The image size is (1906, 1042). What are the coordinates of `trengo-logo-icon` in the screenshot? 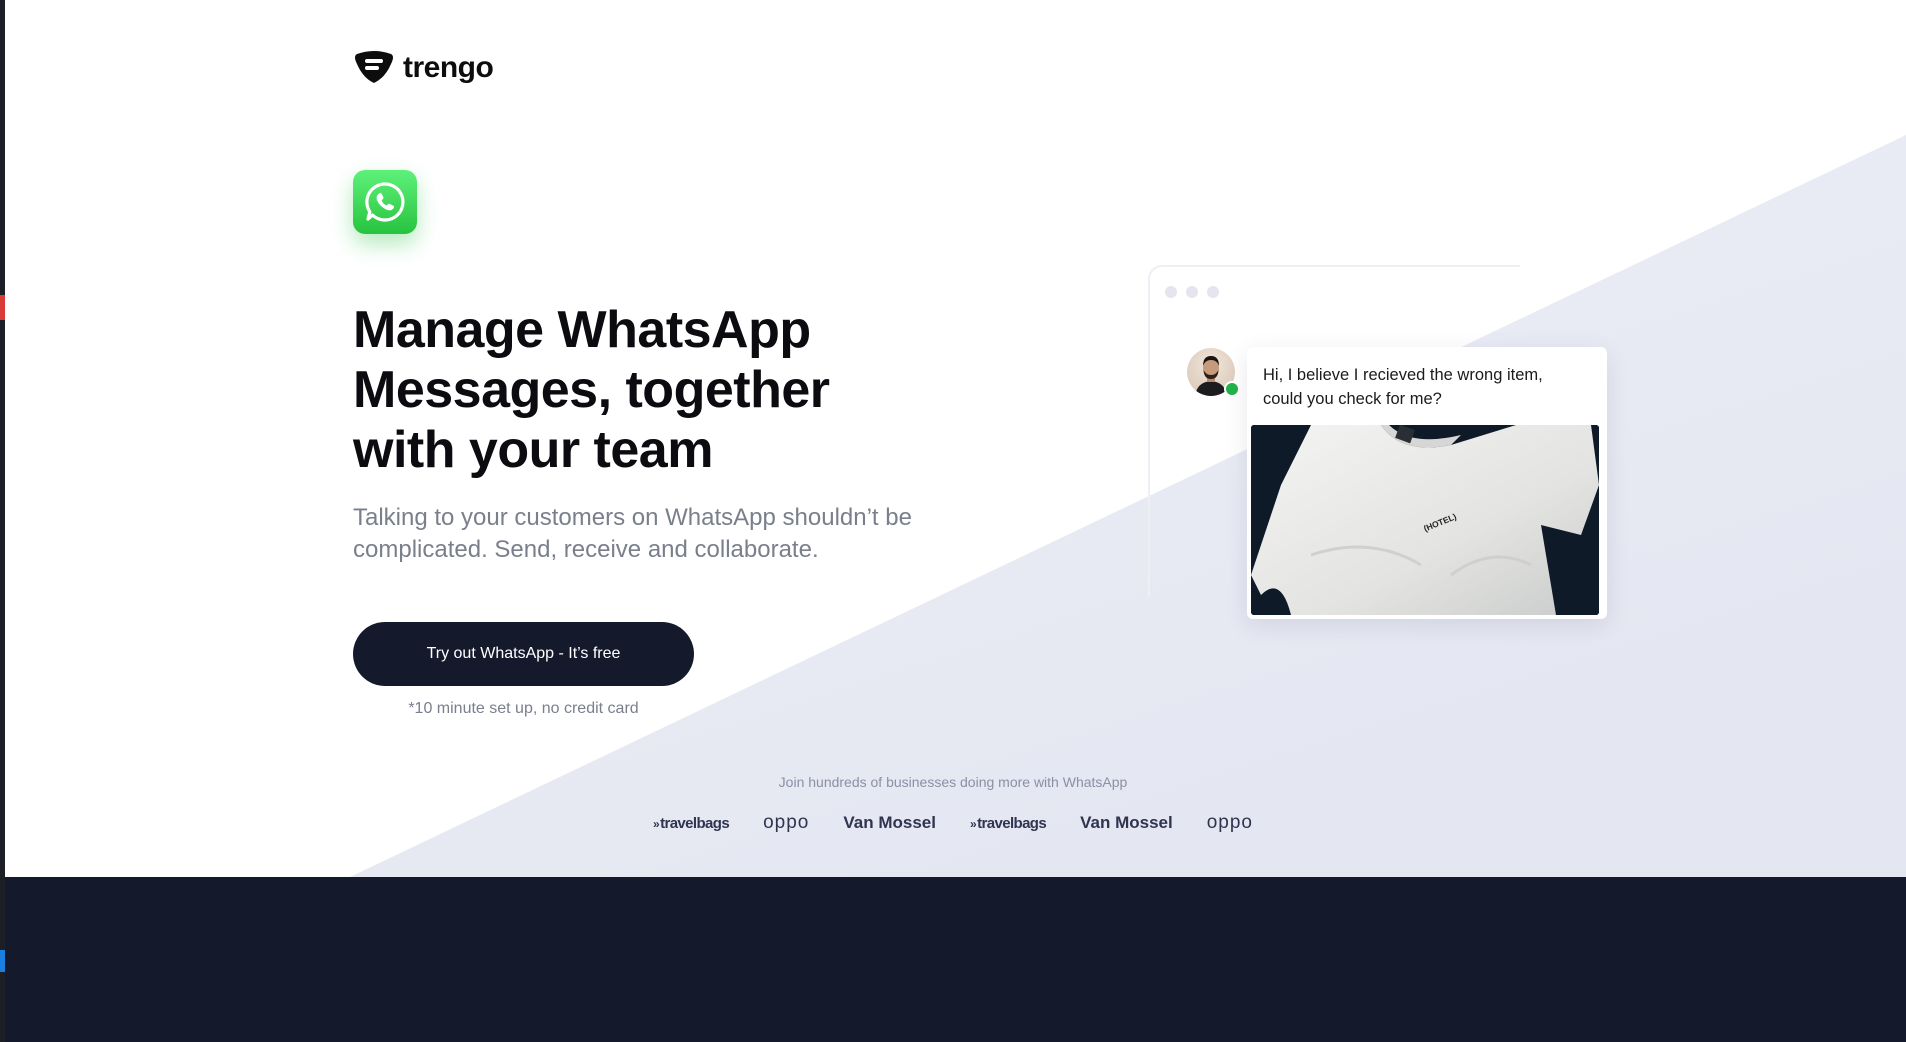 It's located at (374, 67).